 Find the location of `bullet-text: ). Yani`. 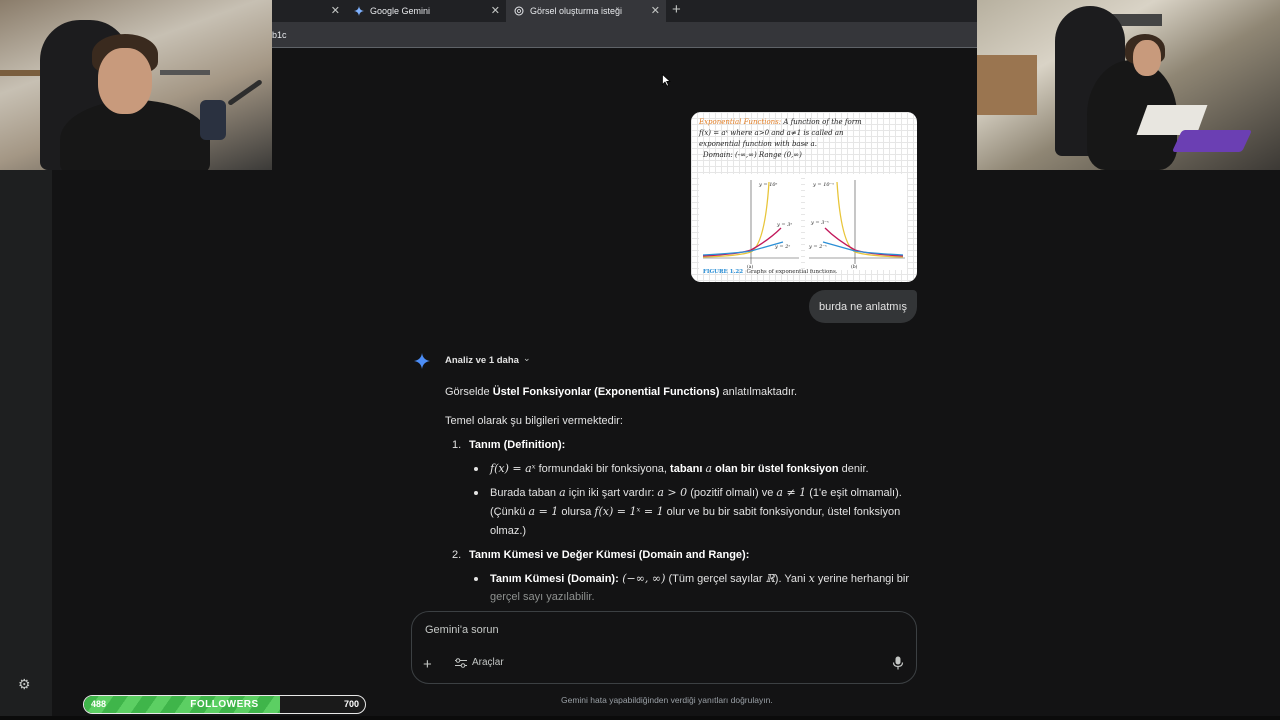

bullet-text: ). Yani is located at coordinates (791, 579).